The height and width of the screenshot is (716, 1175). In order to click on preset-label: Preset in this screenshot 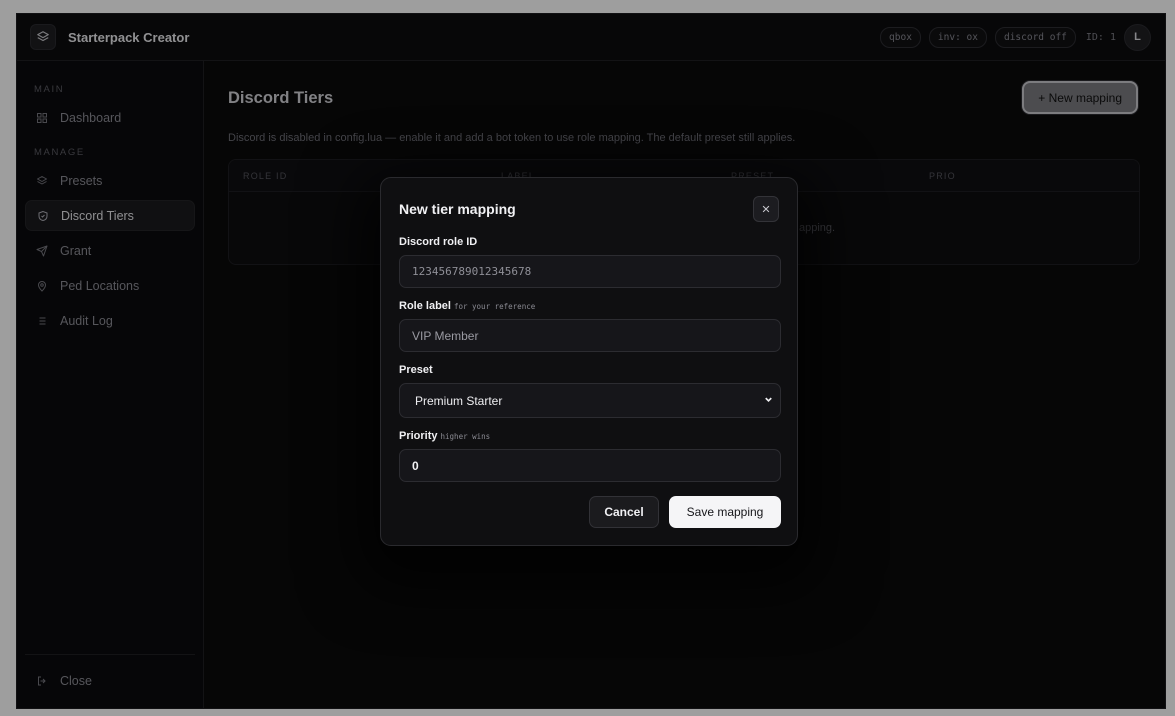, I will do `click(416, 370)`.